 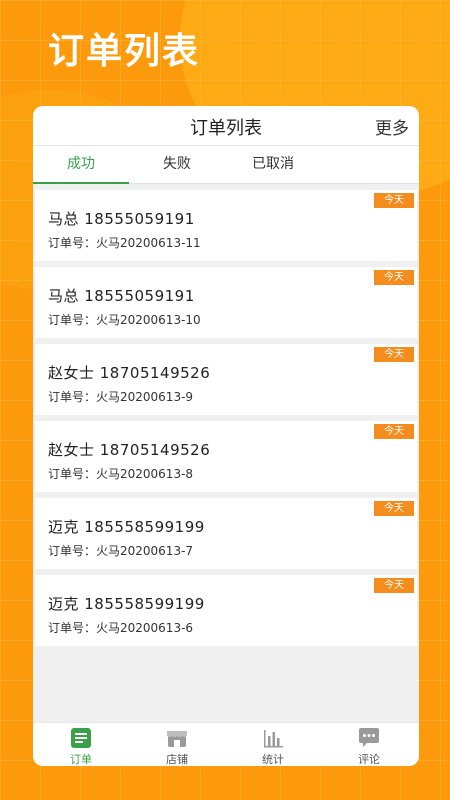 What do you see at coordinates (369, 737) in the screenshot?
I see `comment-icon` at bounding box center [369, 737].